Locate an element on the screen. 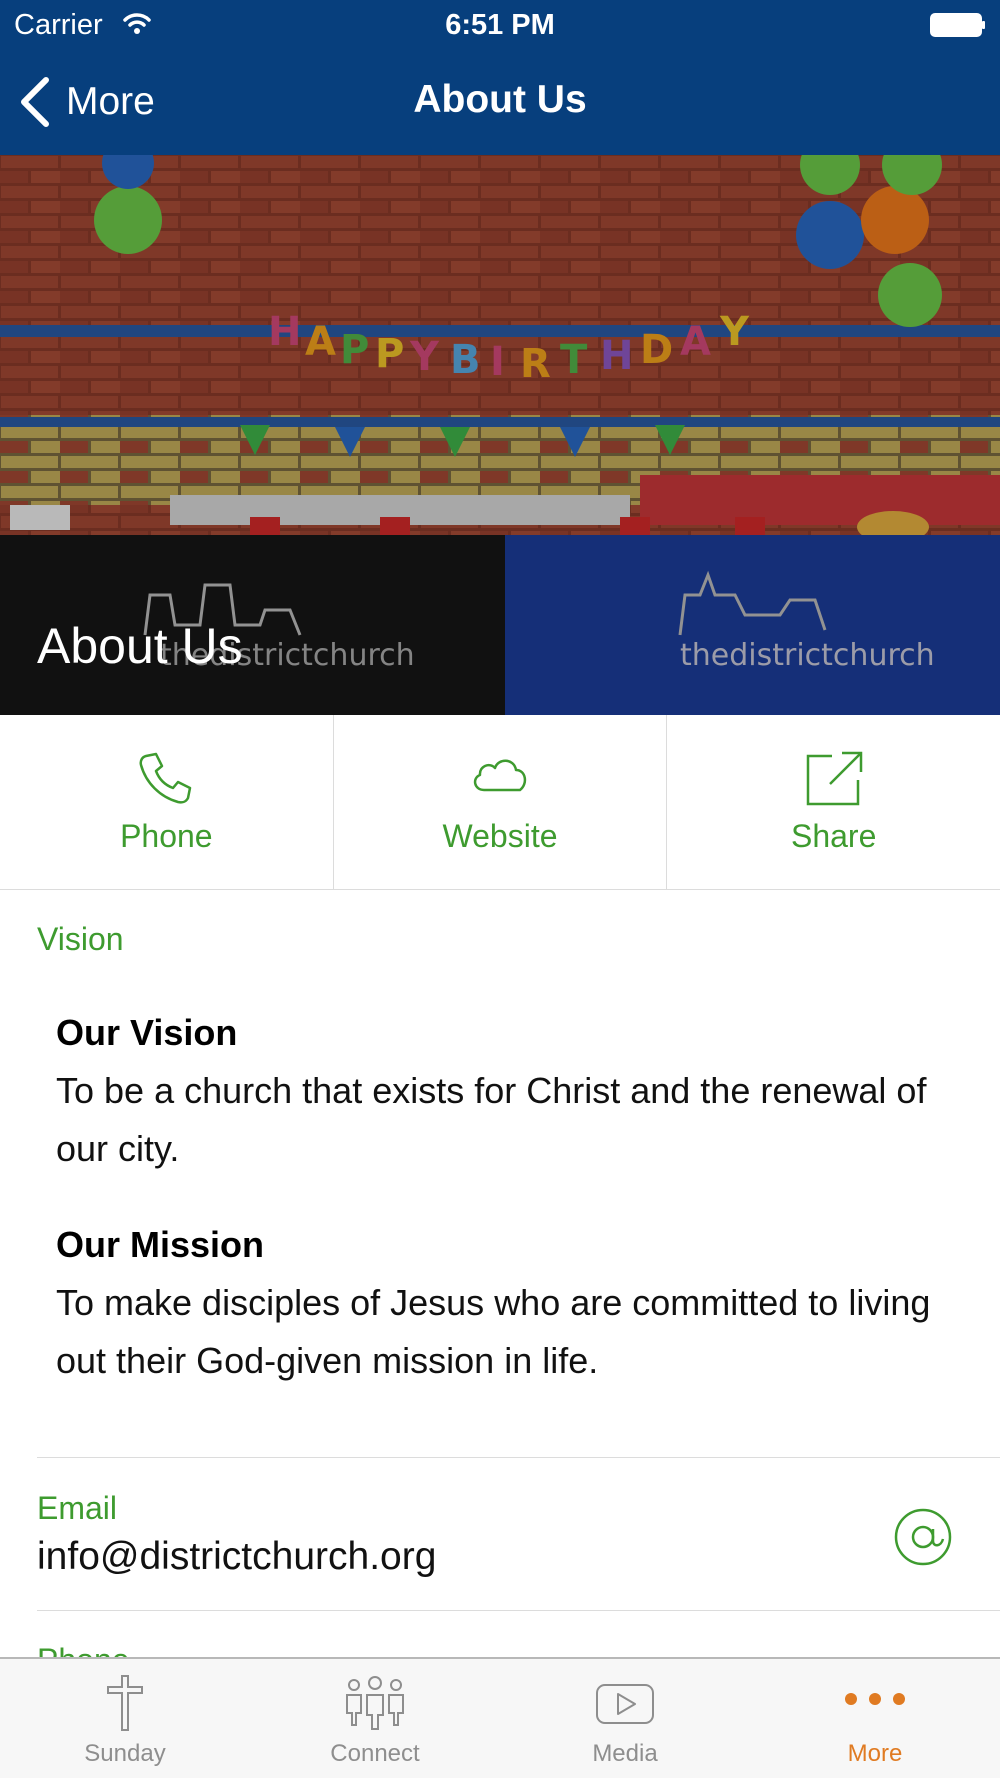  people-icon is located at coordinates (375, 1703).